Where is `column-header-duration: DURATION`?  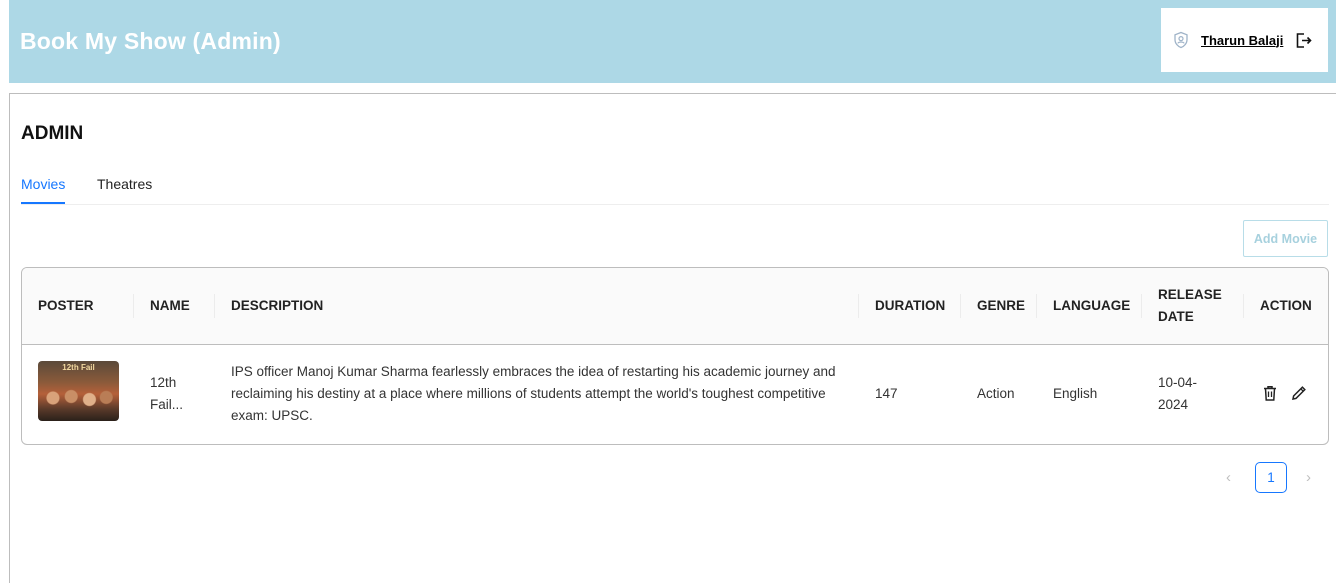 column-header-duration: DURATION is located at coordinates (910, 305).